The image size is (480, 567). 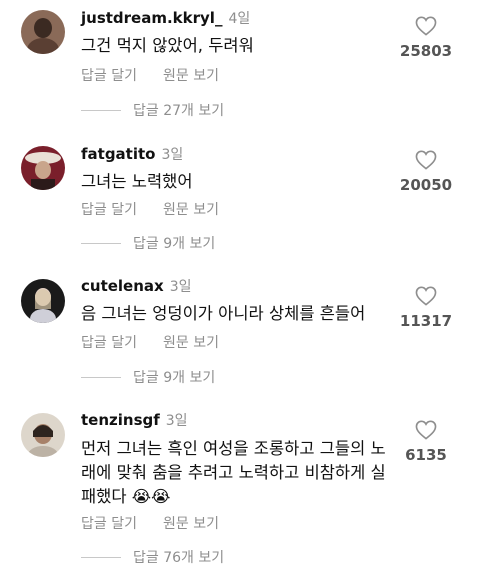 I want to click on comment-text: 그건 먹지 않았어, 두려워, so click(x=167, y=45).